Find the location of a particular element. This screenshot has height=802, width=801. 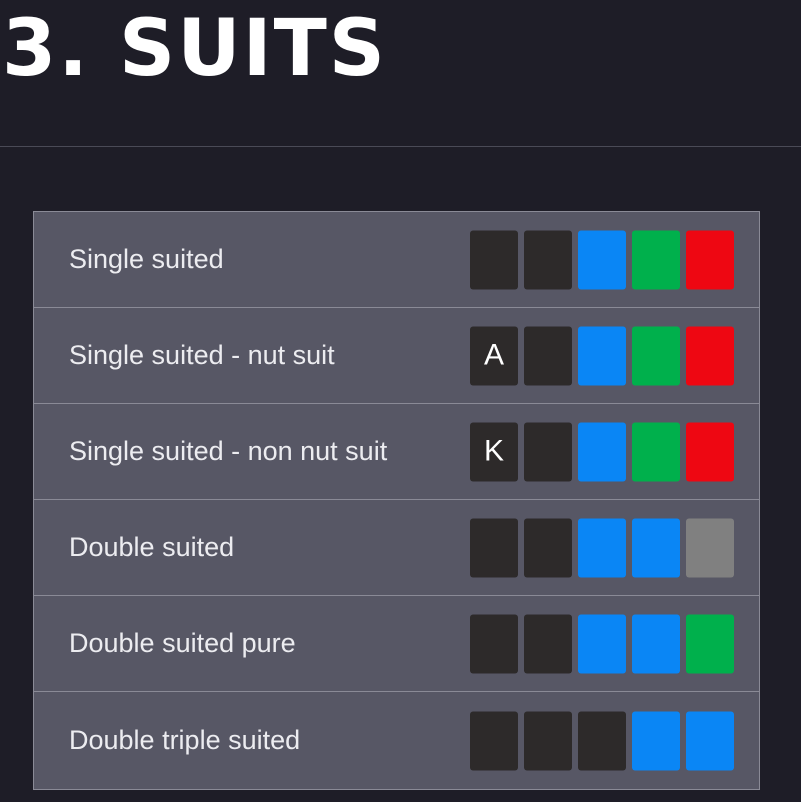

row-label: Double triple suited is located at coordinates (185, 739).